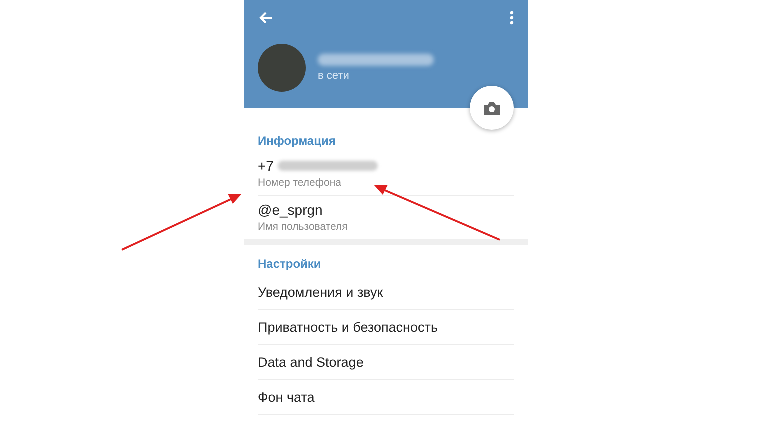  I want to click on info-label: Имя пользователя, so click(303, 227).